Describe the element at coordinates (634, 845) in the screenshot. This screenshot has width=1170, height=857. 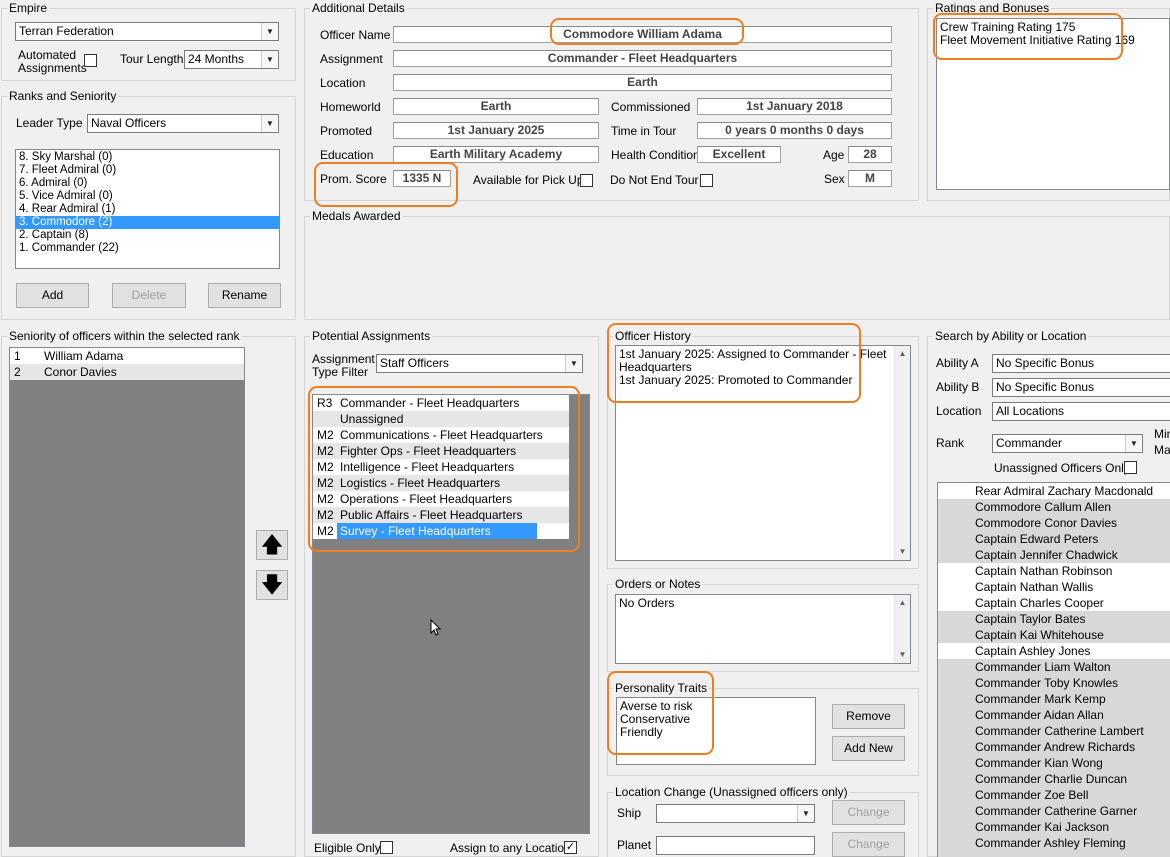
I see `planet-label: Planet` at that location.